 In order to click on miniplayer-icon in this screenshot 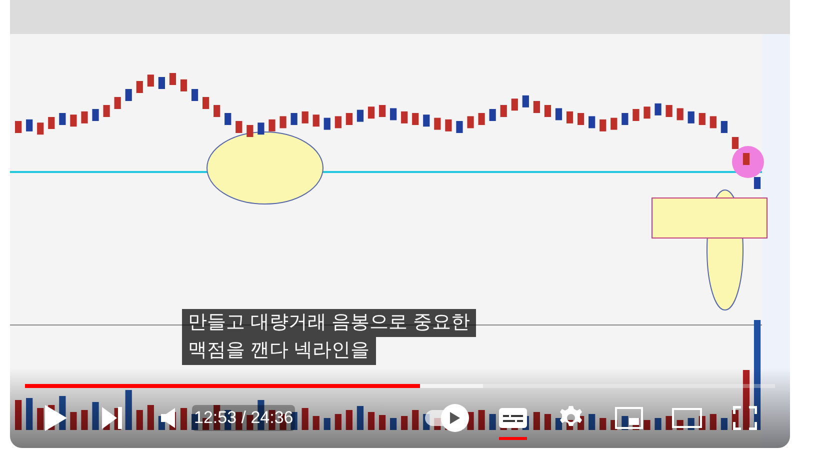, I will do `click(629, 418)`.